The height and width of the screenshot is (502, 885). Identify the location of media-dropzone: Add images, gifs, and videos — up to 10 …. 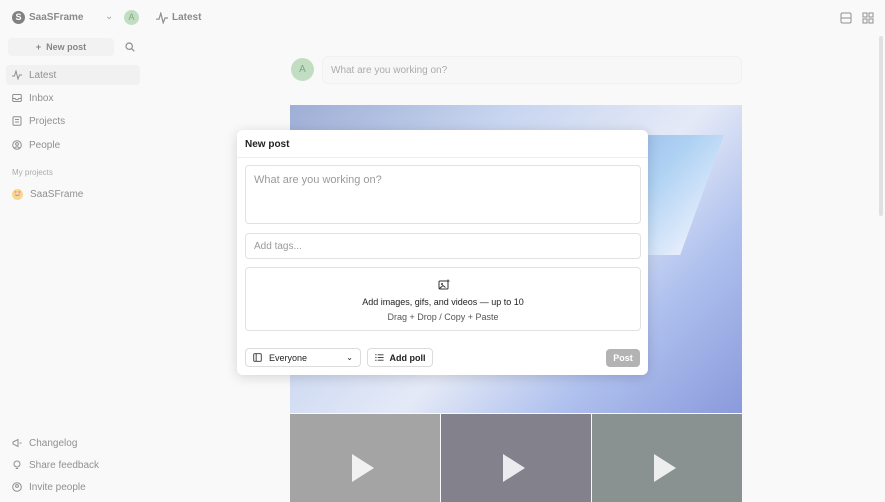
(443, 299).